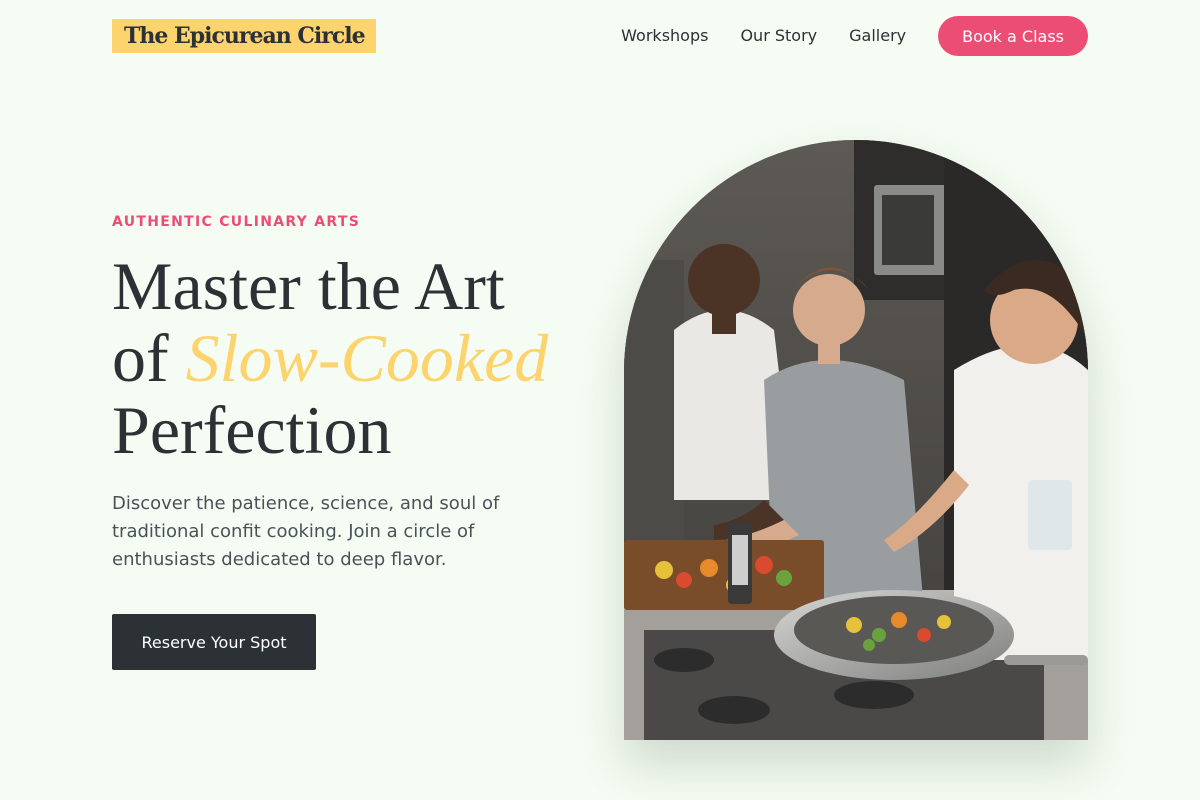 The width and height of the screenshot is (1200, 800). I want to click on nav-our-story: Our Story, so click(778, 36).